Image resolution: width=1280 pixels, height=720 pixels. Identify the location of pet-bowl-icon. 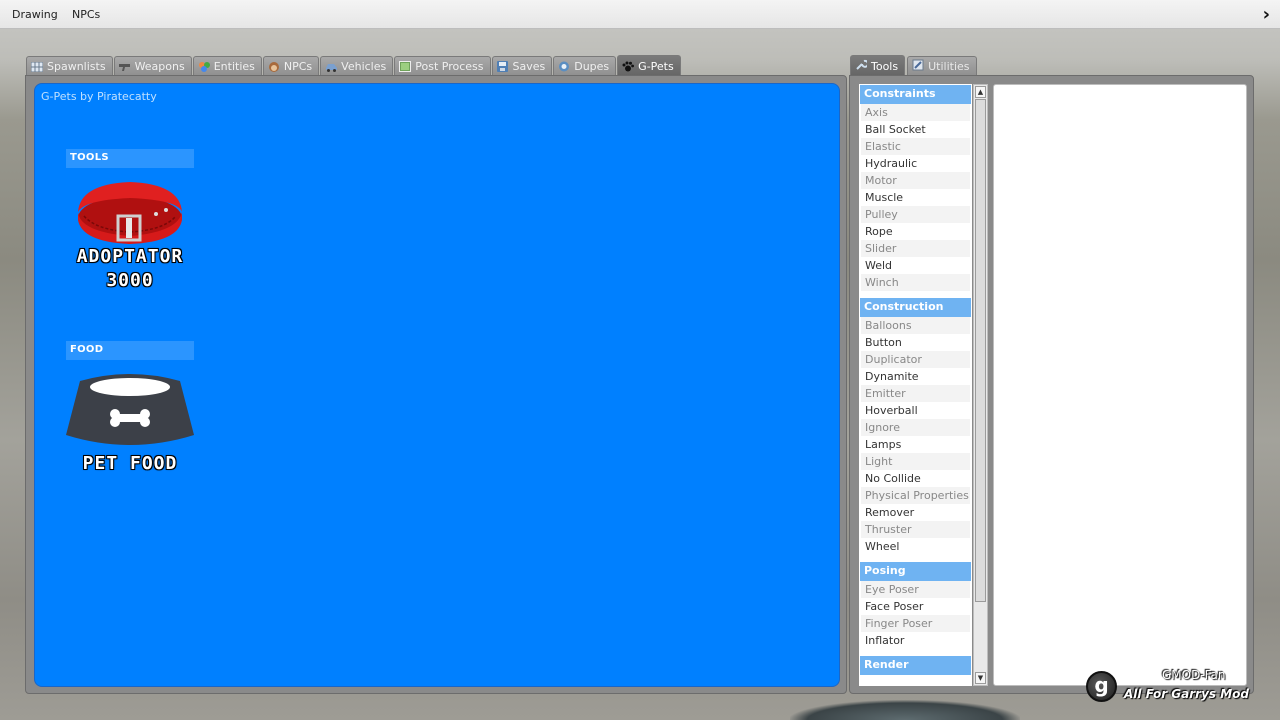
(130, 409).